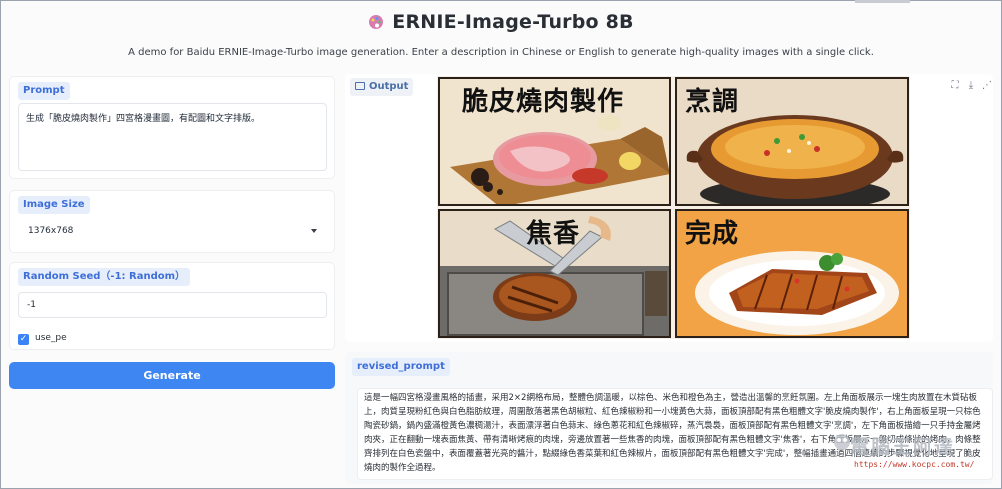  I want to click on use-pe-label: use_pe, so click(51, 338).